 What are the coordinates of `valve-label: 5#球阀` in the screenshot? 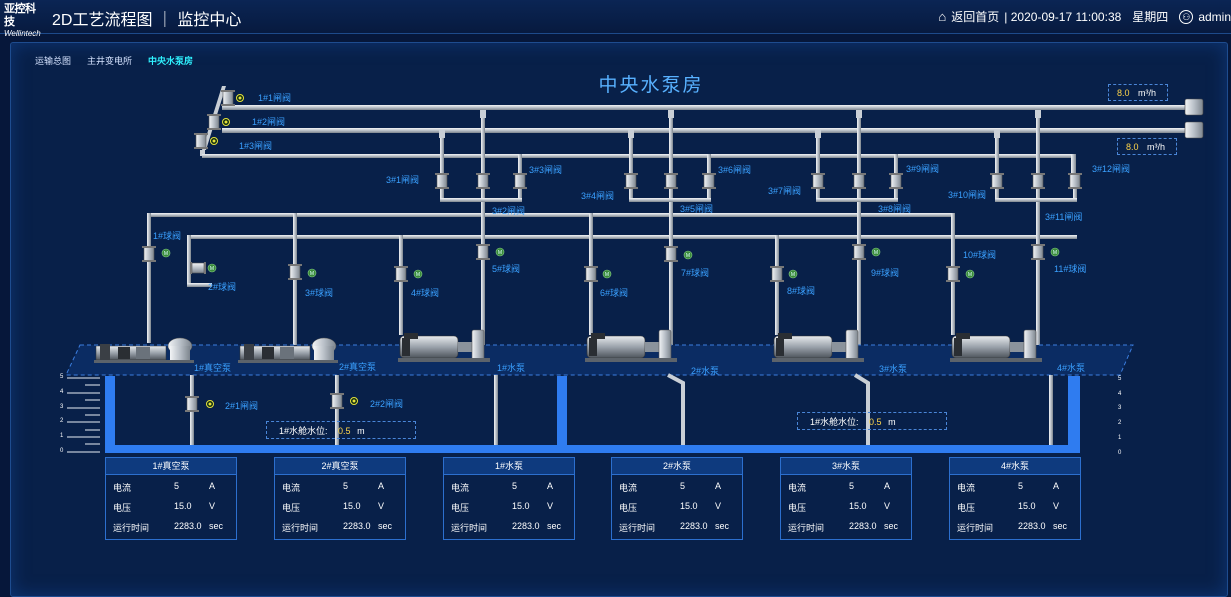 It's located at (506, 269).